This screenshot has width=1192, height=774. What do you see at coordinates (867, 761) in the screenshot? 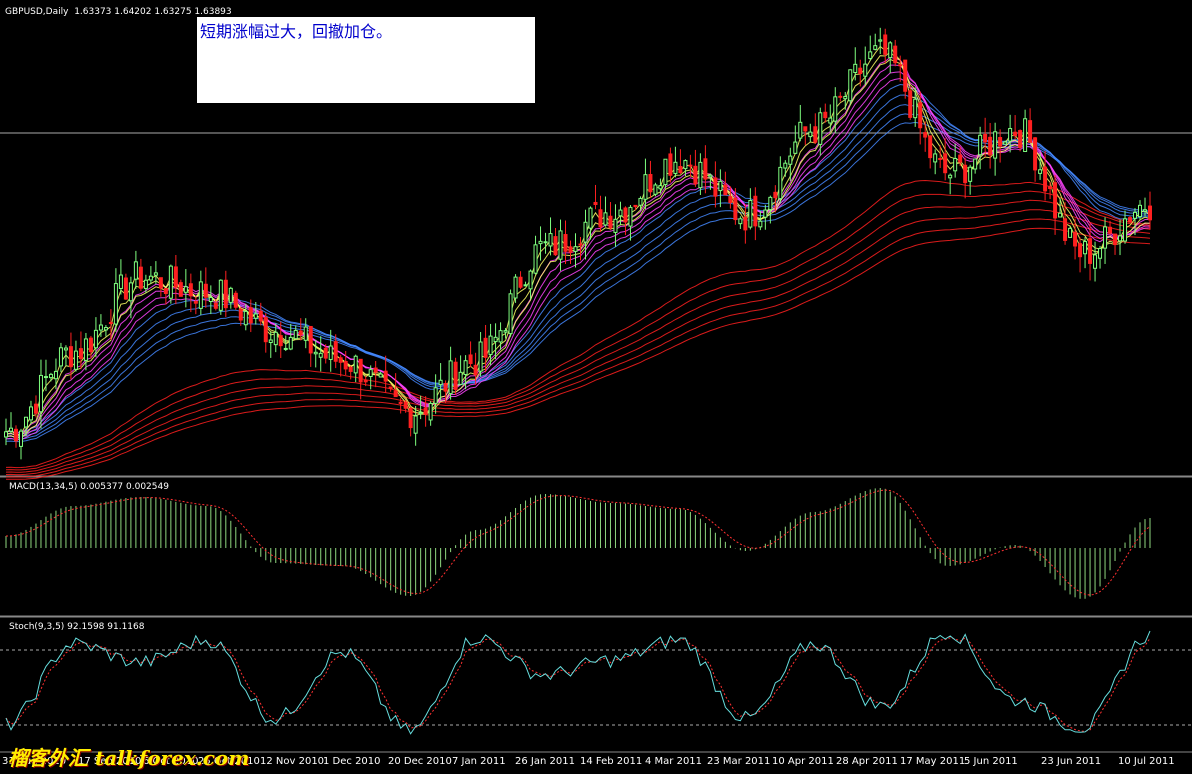
I see `time-axis-label: 28 Apr 2011` at bounding box center [867, 761].